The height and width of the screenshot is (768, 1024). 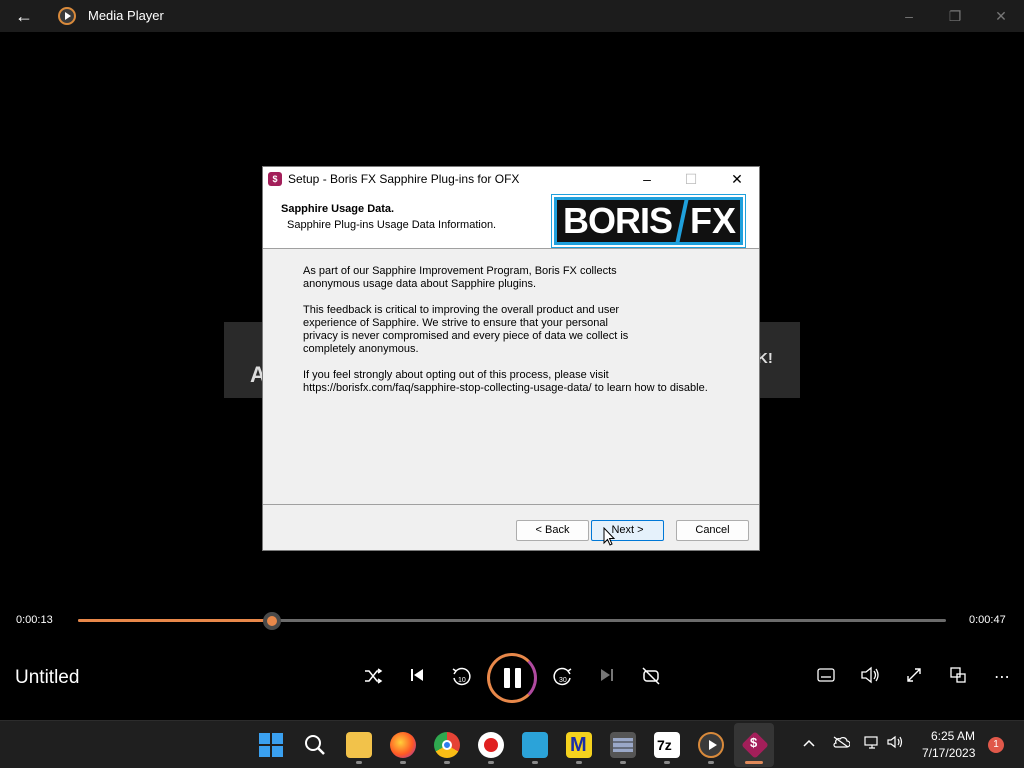 I want to click on close-button: ✕, so click(x=1001, y=16).